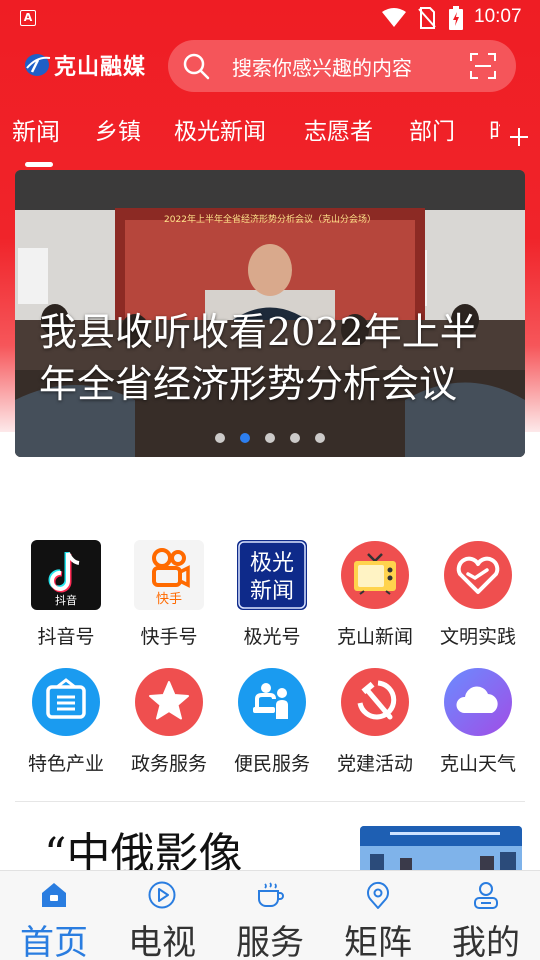 The height and width of the screenshot is (960, 540). What do you see at coordinates (338, 132) in the screenshot?
I see `tab-volunteers: 志愿者` at bounding box center [338, 132].